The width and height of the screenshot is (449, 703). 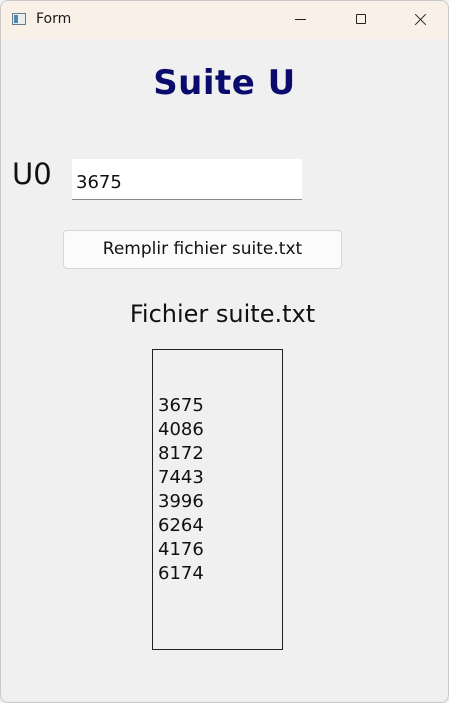 What do you see at coordinates (217, 499) in the screenshot?
I see `file-content-box: 3675 4086 8172 7443 3996 6264 4176 6174` at bounding box center [217, 499].